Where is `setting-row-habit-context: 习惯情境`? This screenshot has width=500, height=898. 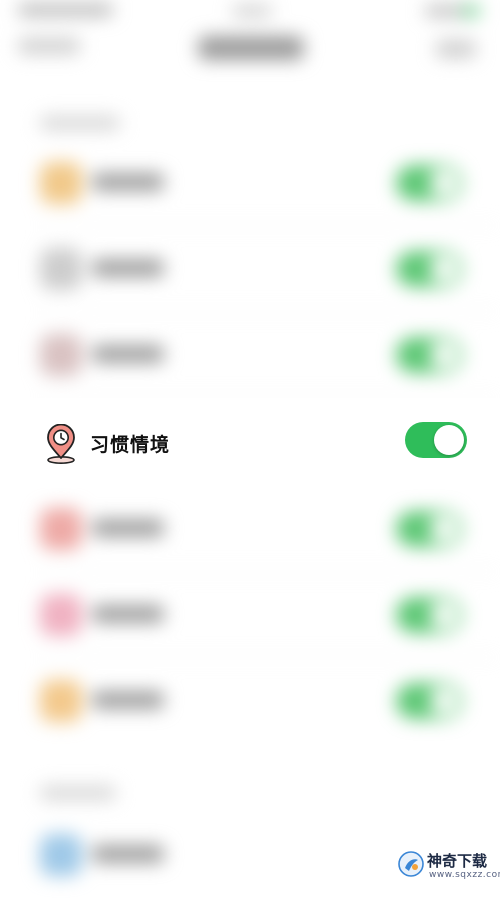
setting-row-habit-context: 习惯情境 is located at coordinates (250, 443).